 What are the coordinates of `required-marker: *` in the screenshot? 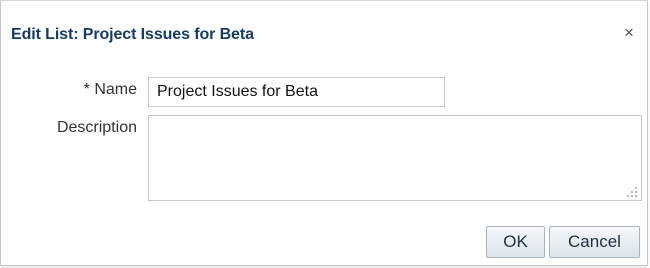 It's located at (86, 89).